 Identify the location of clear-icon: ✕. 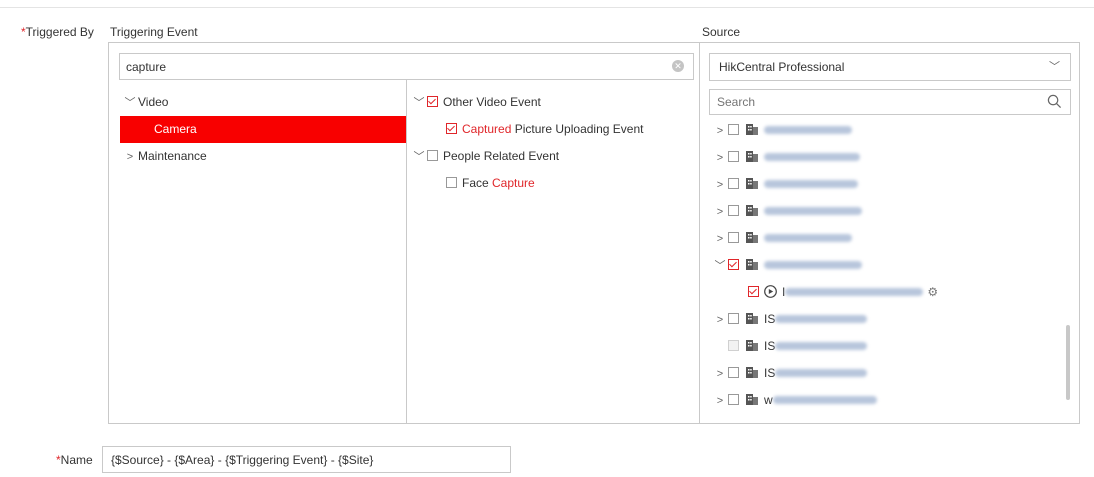
(678, 66).